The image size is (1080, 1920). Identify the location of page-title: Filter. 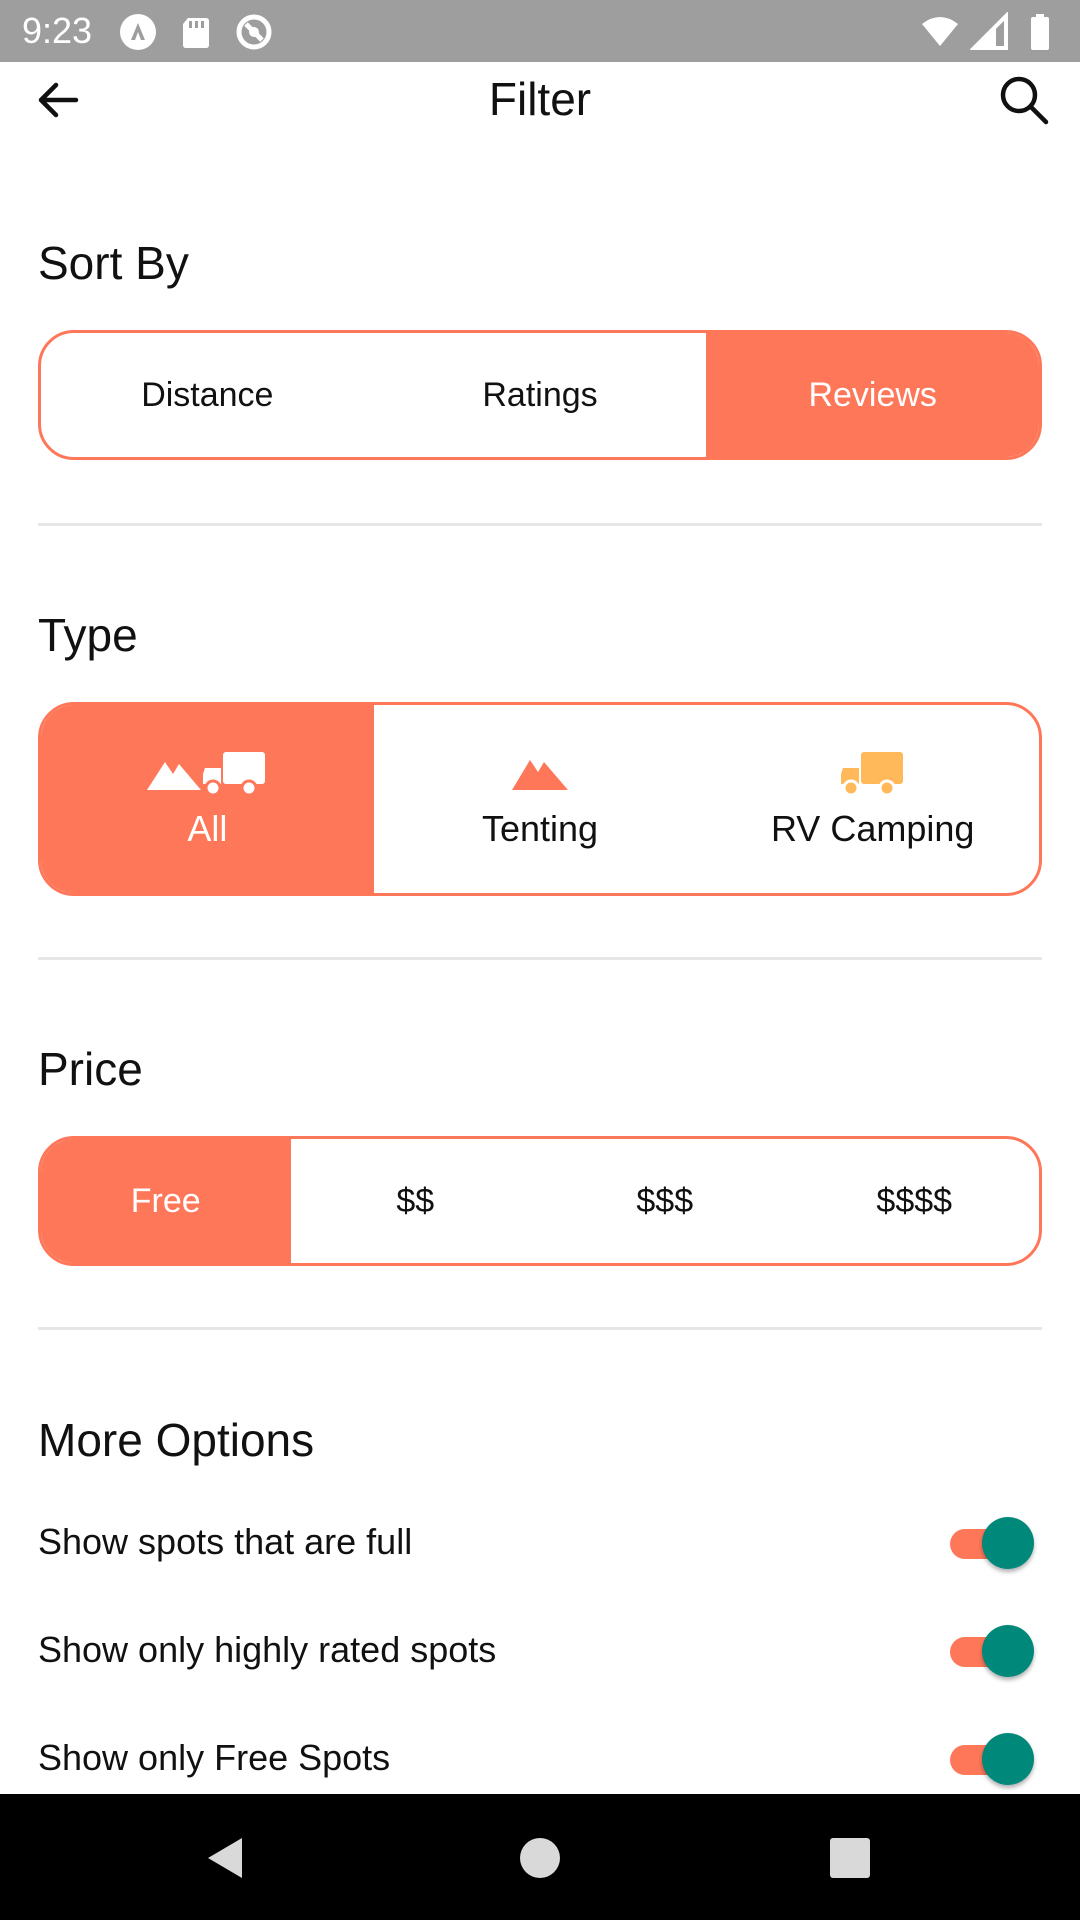
(540, 99).